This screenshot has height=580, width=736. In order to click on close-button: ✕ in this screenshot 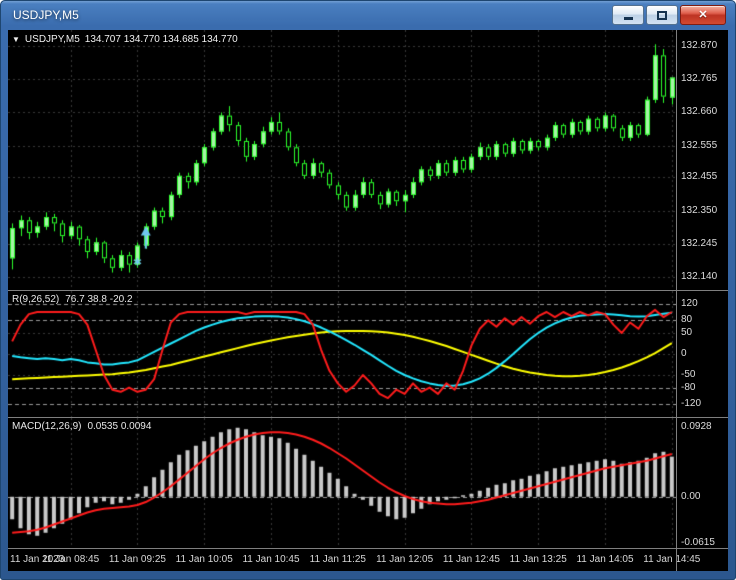, I will do `click(703, 15)`.